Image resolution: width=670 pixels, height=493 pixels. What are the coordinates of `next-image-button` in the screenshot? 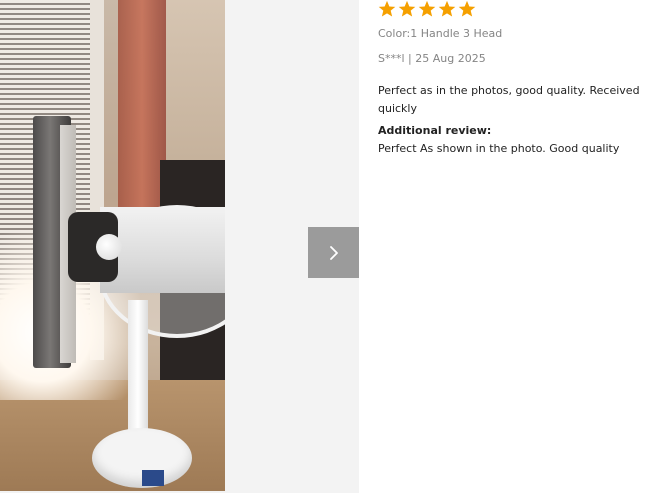 It's located at (333, 252).